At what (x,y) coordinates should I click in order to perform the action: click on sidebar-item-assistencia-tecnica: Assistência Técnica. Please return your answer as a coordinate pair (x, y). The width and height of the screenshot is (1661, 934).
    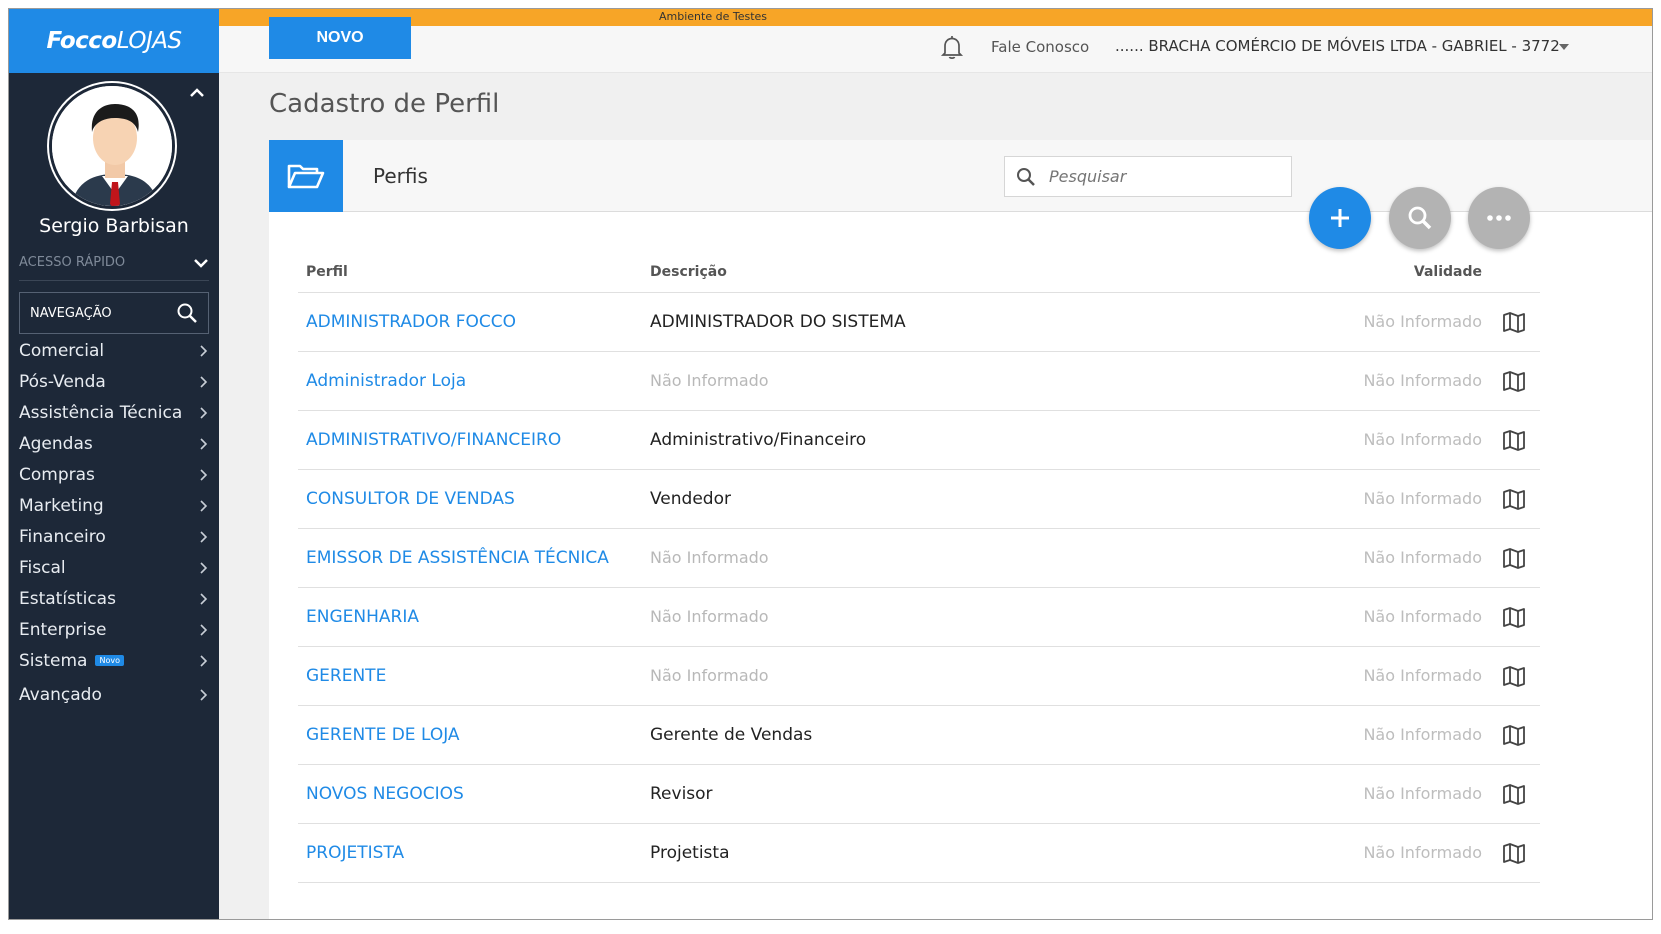
    Looking at the image, I should click on (114, 412).